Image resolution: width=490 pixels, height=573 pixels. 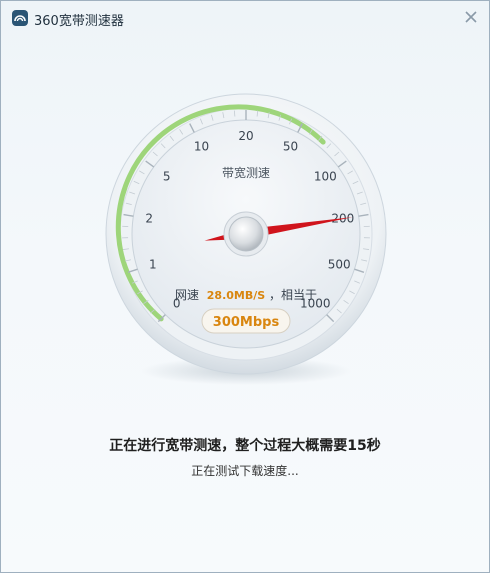 I want to click on gauge-center-cap, so click(x=246, y=234).